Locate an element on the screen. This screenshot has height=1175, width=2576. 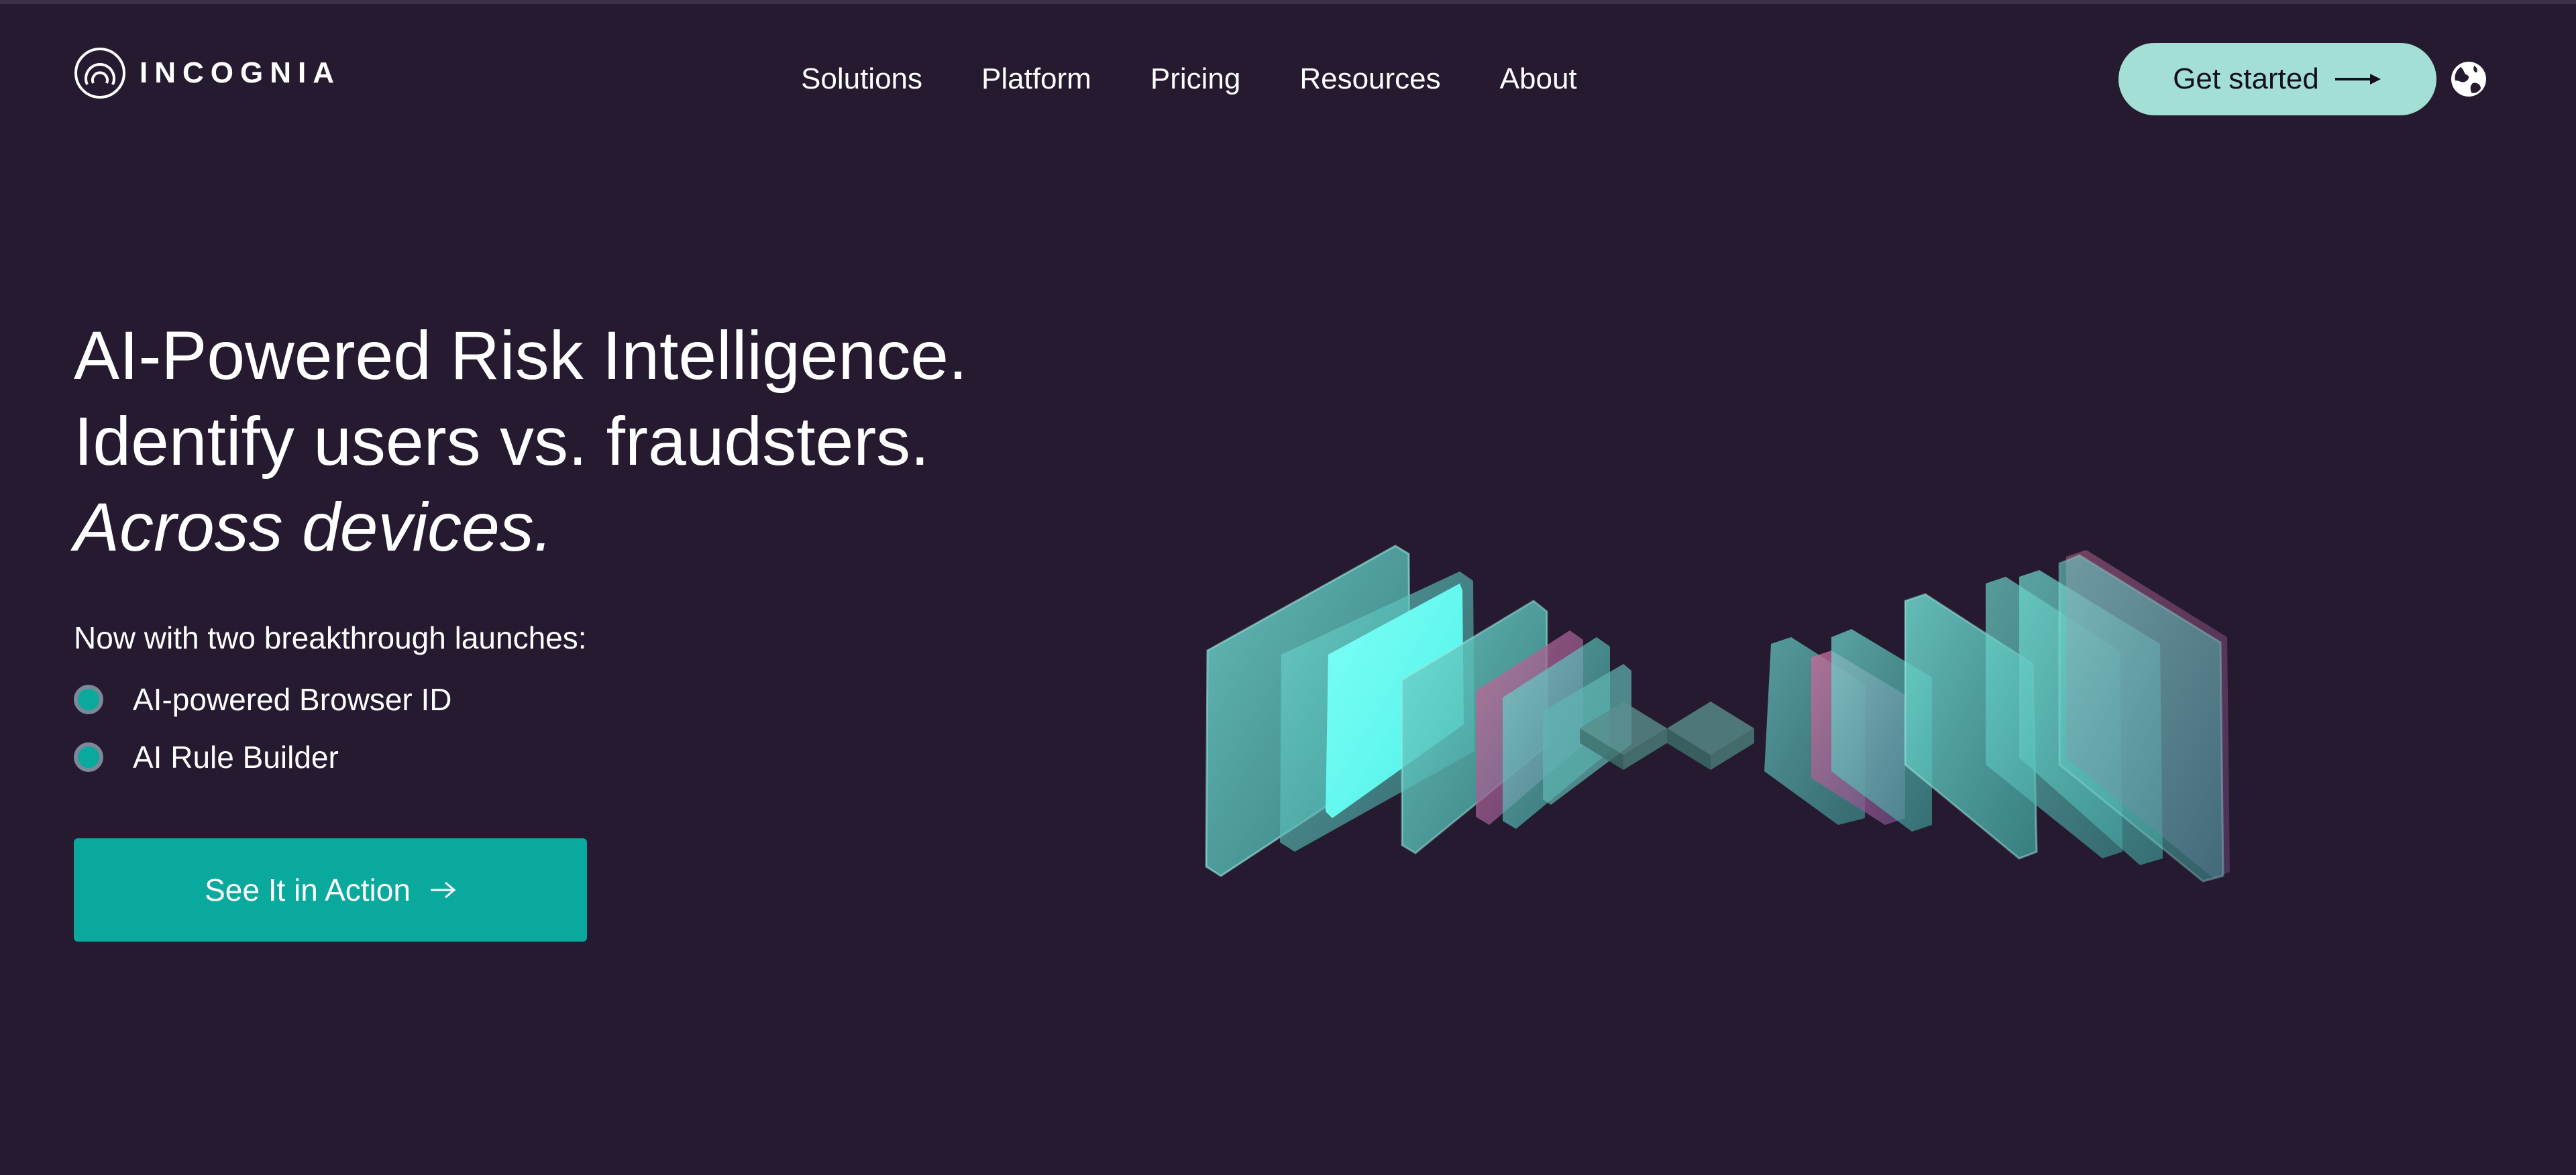
nav-solutions: Solutions is located at coordinates (861, 79).